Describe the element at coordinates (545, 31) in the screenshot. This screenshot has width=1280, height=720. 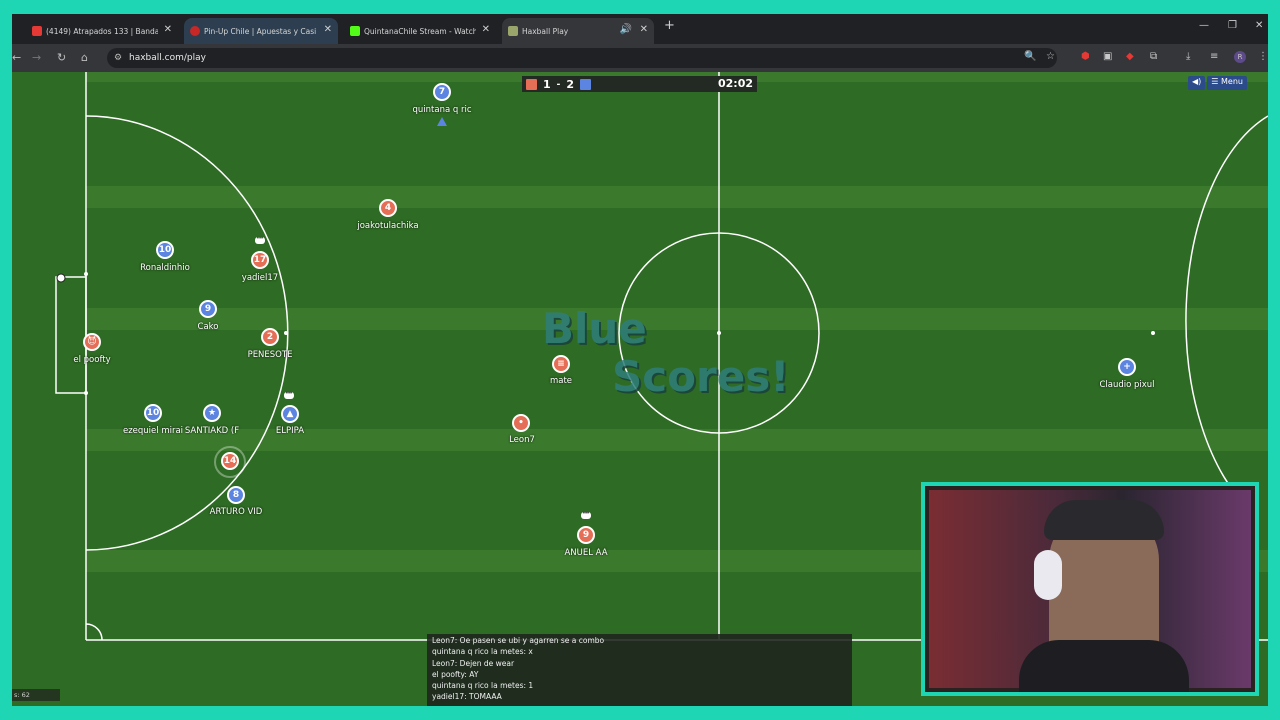
I see `tab-title: Haxball Play` at that location.